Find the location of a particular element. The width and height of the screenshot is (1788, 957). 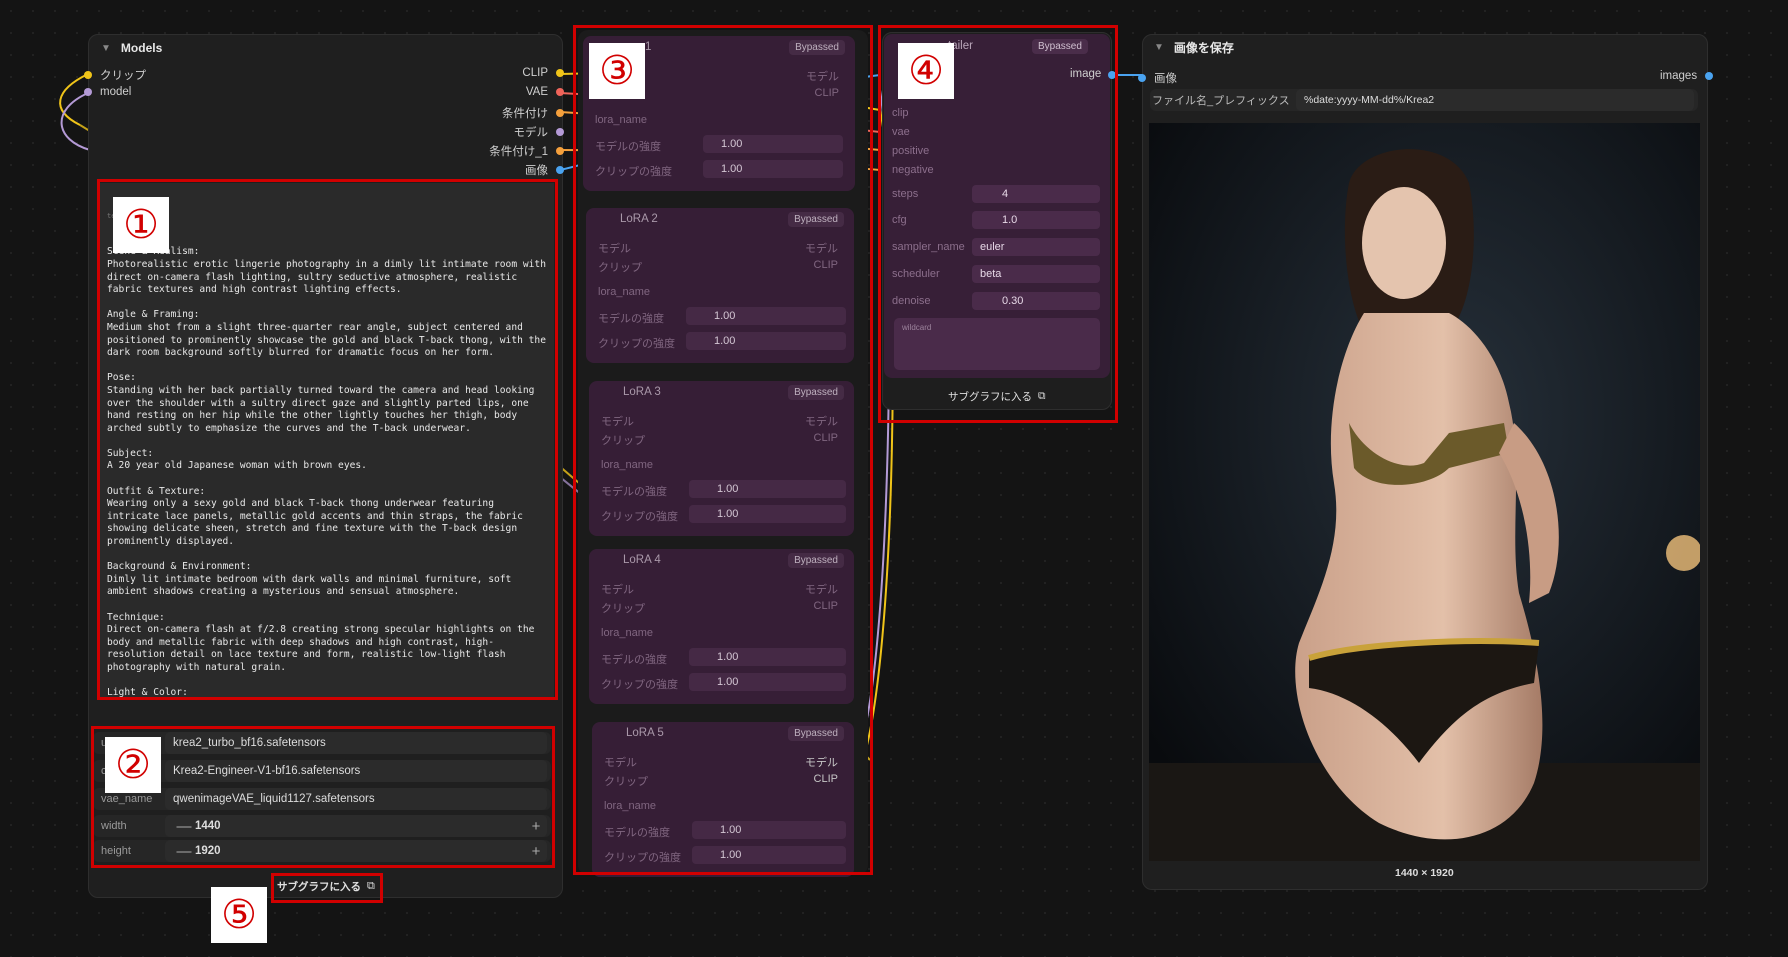

filename-prefix-value: %date:yyyy-MM-dd%/Krea2 is located at coordinates (1495, 100).